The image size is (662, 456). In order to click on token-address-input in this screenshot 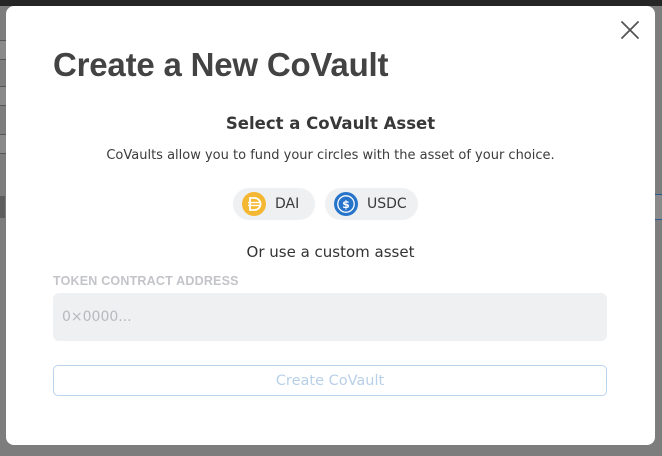, I will do `click(330, 317)`.